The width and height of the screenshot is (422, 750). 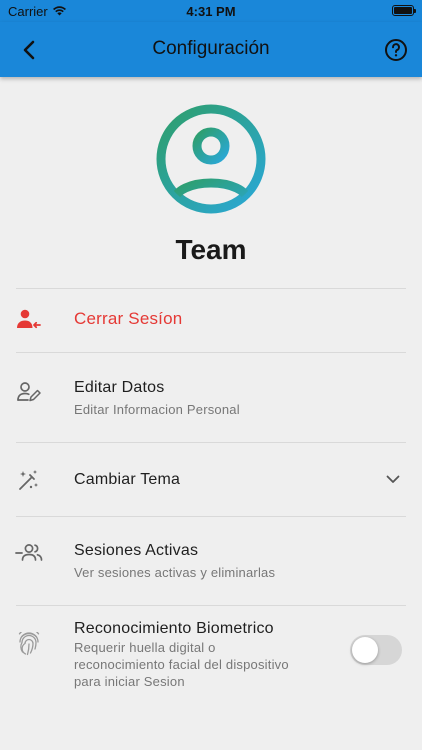 I want to click on biometric-description-line2: reconocimiento facial del dispositivo, so click(x=181, y=664).